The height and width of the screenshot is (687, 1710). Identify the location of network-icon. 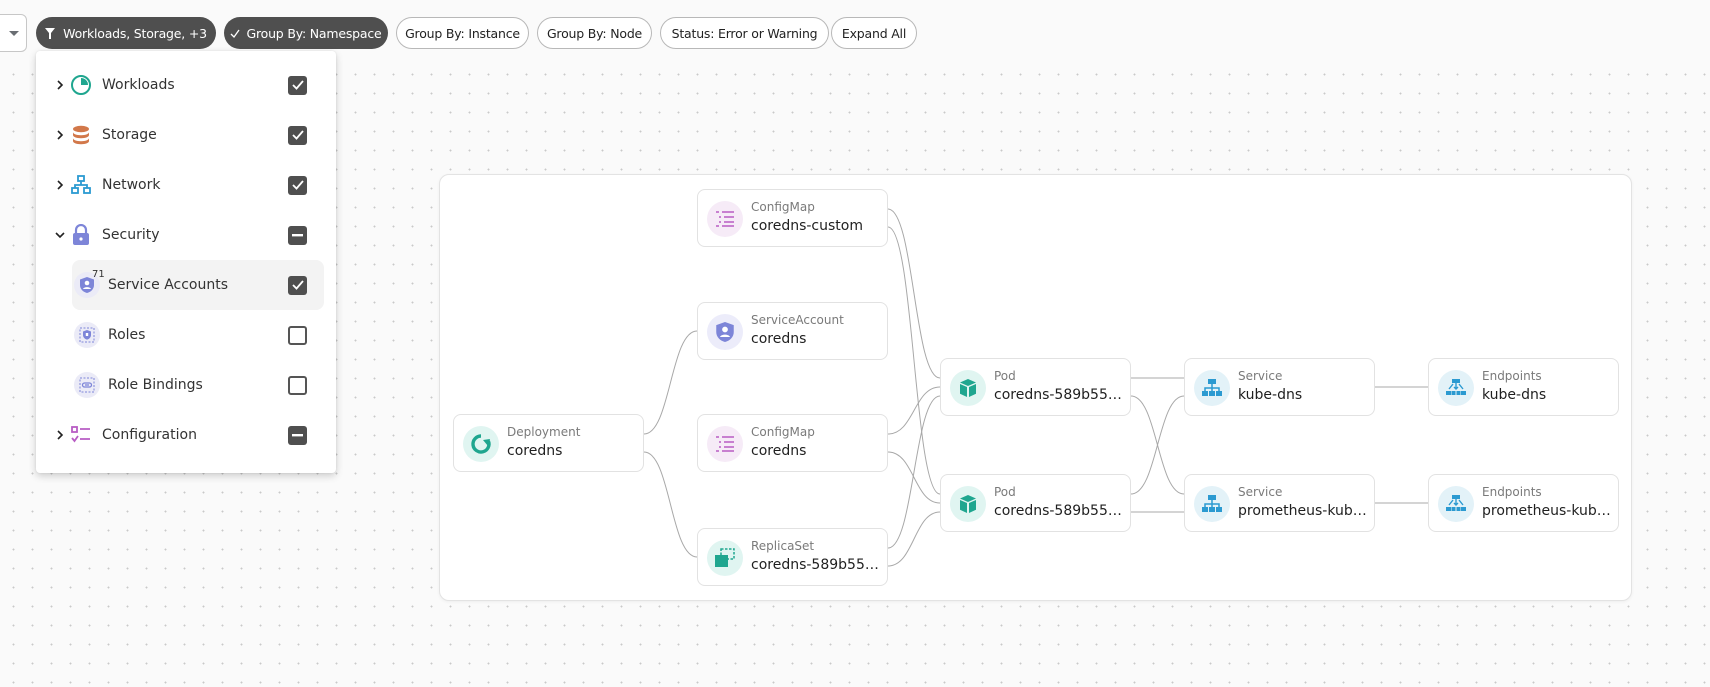
(81, 185).